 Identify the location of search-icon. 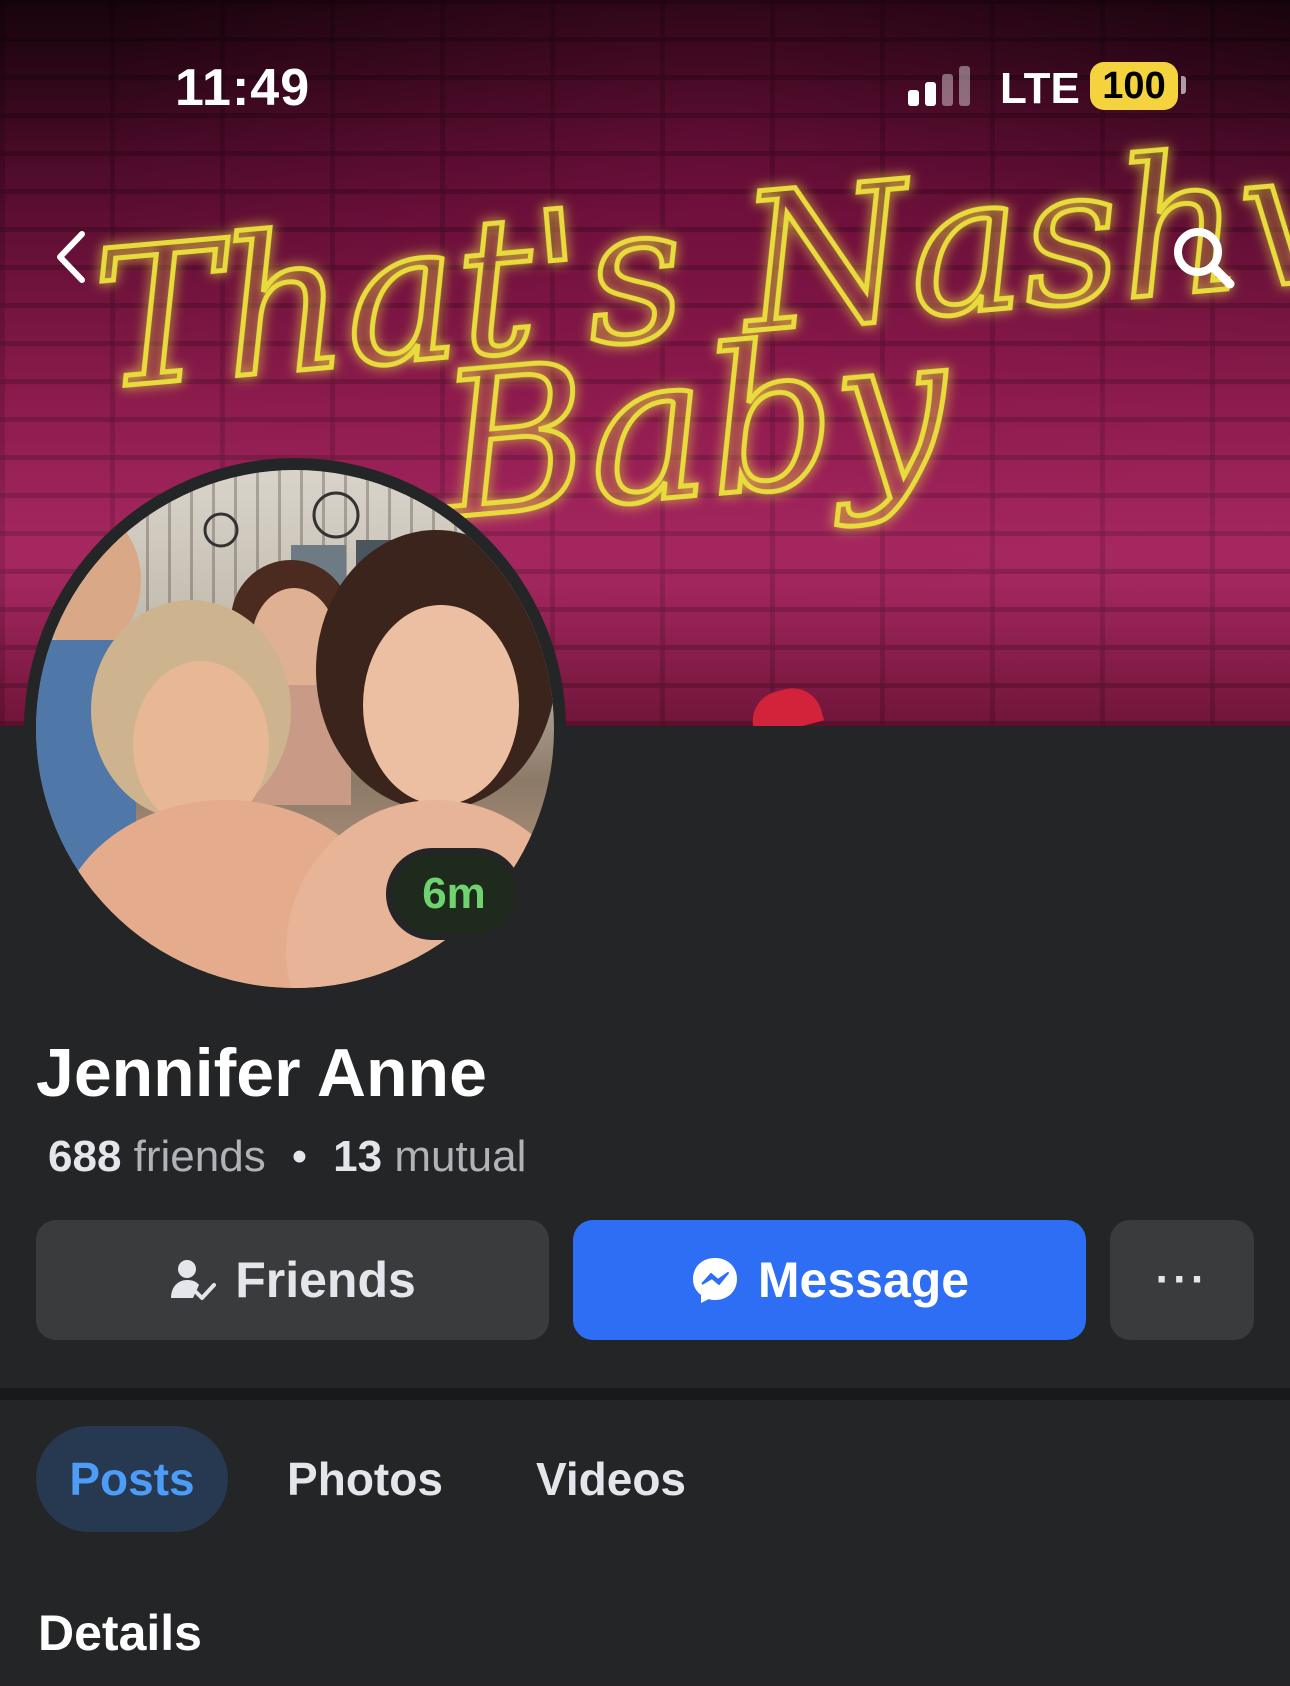
(1204, 258).